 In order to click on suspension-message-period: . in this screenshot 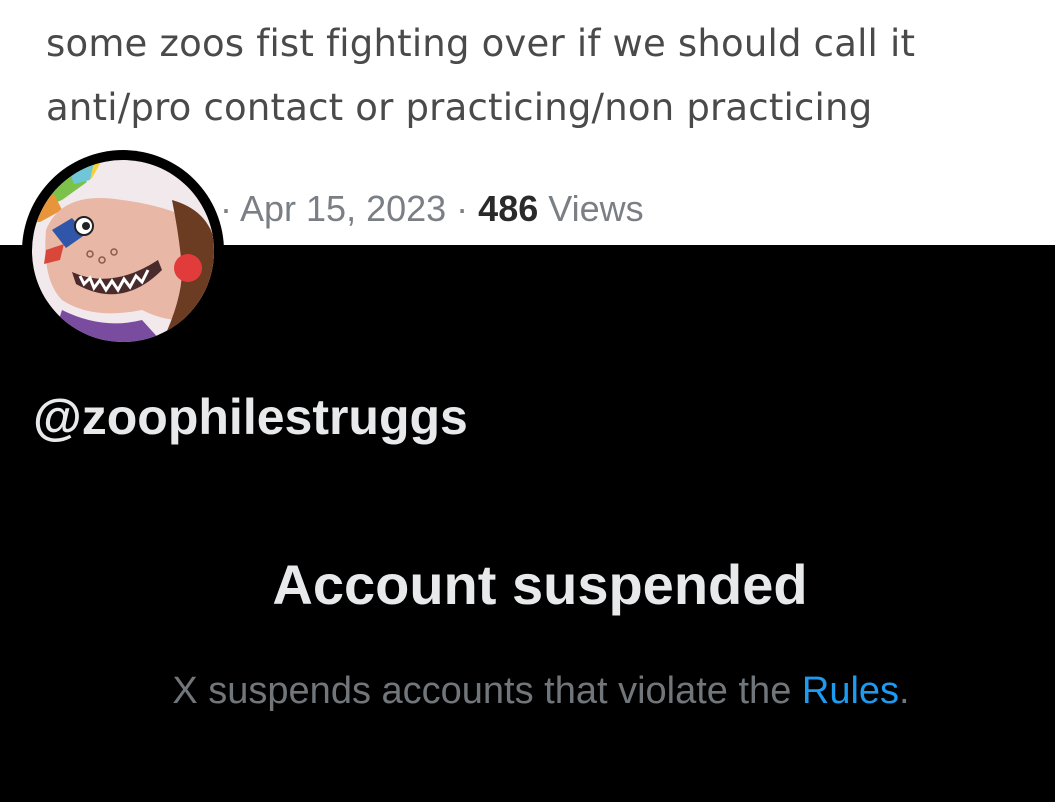, I will do `click(904, 691)`.